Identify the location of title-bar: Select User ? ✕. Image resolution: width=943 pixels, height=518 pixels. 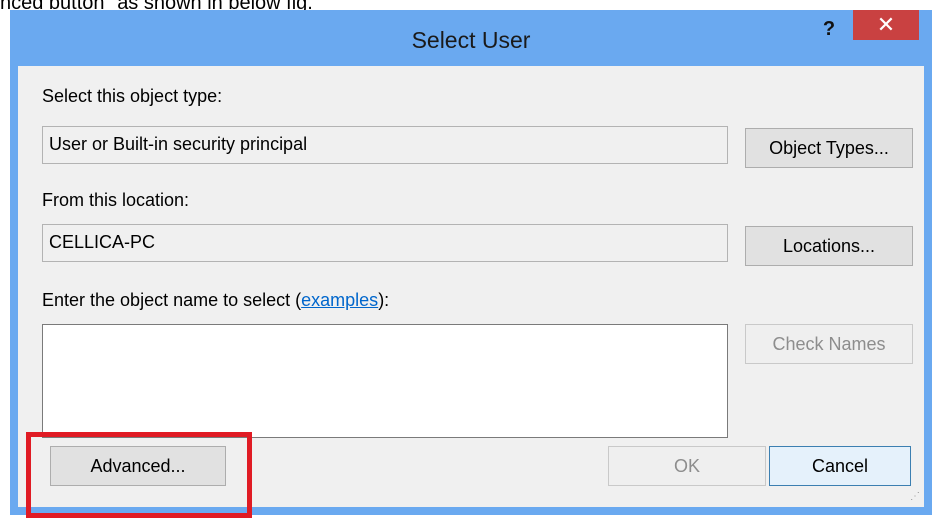
(471, 38).